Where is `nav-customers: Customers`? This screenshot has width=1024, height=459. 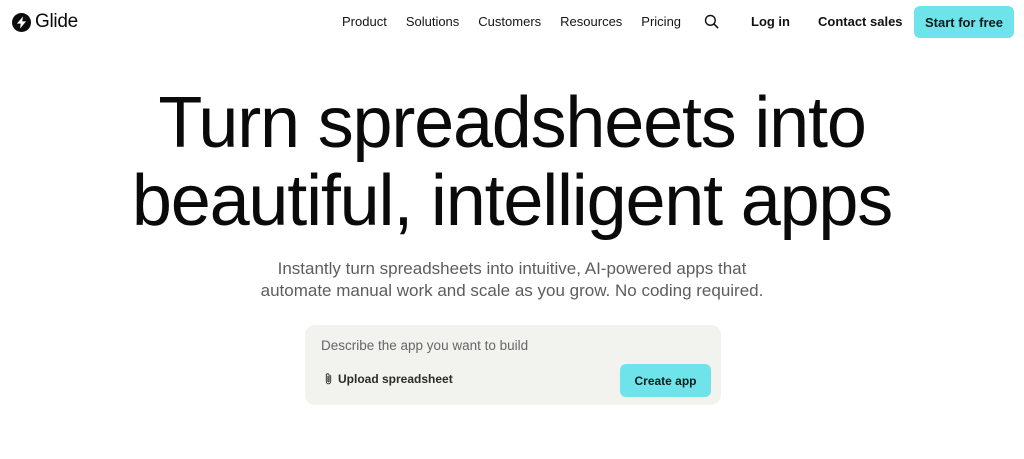 nav-customers: Customers is located at coordinates (509, 22).